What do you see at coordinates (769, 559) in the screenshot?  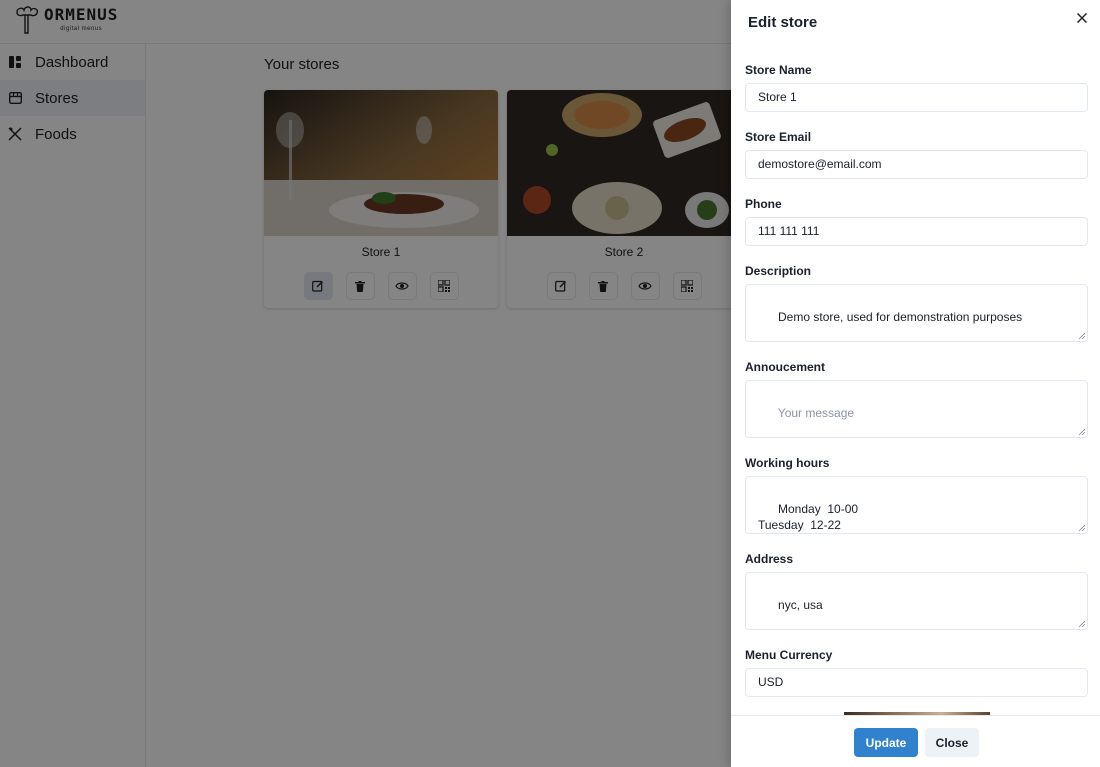 I see `address-label: Address` at bounding box center [769, 559].